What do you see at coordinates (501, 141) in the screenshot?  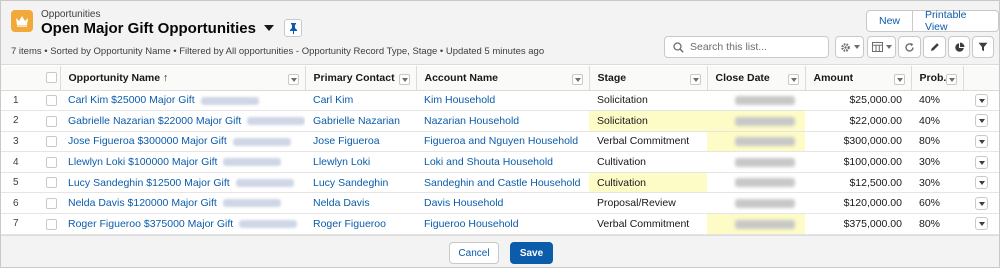 I see `account-link: Figueroa and Nguyen Household` at bounding box center [501, 141].